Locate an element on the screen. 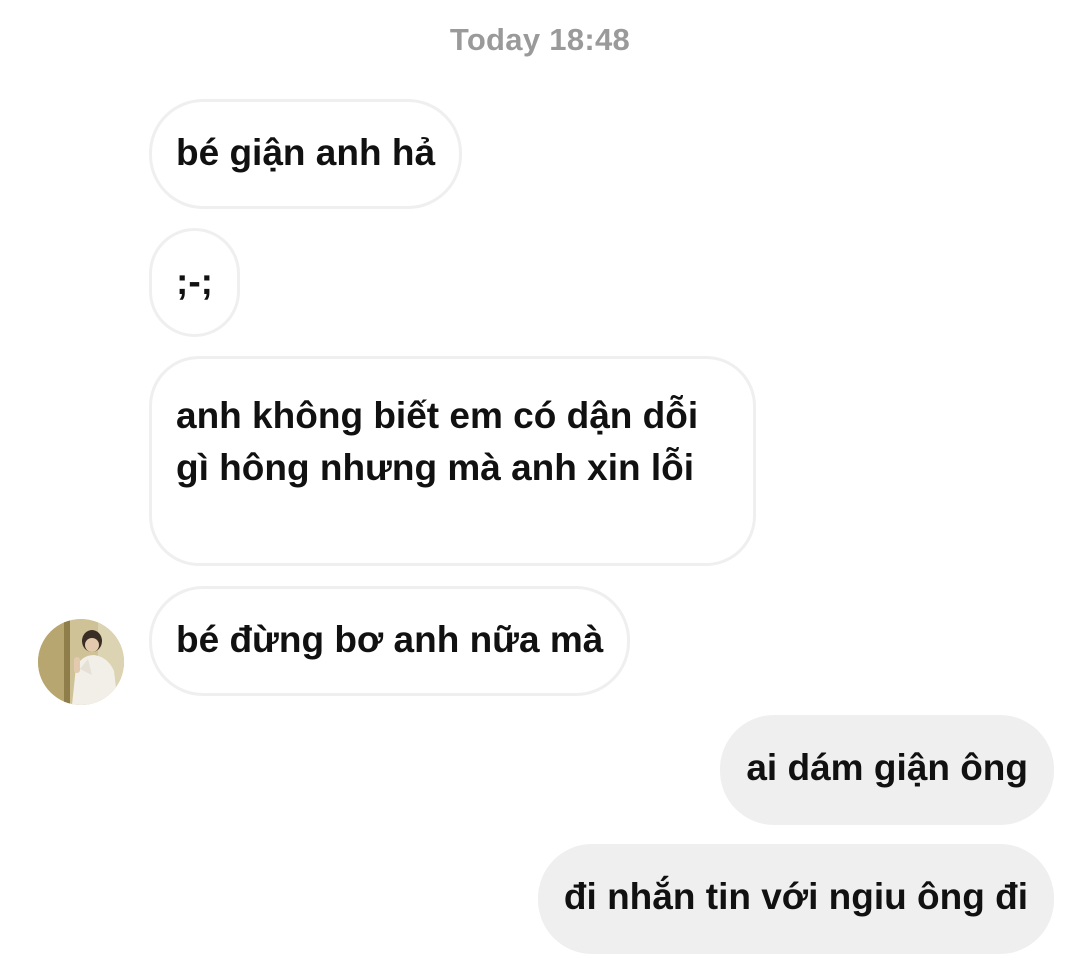  outgoing-message-bubble: ai dám giận ông is located at coordinates (887, 770).